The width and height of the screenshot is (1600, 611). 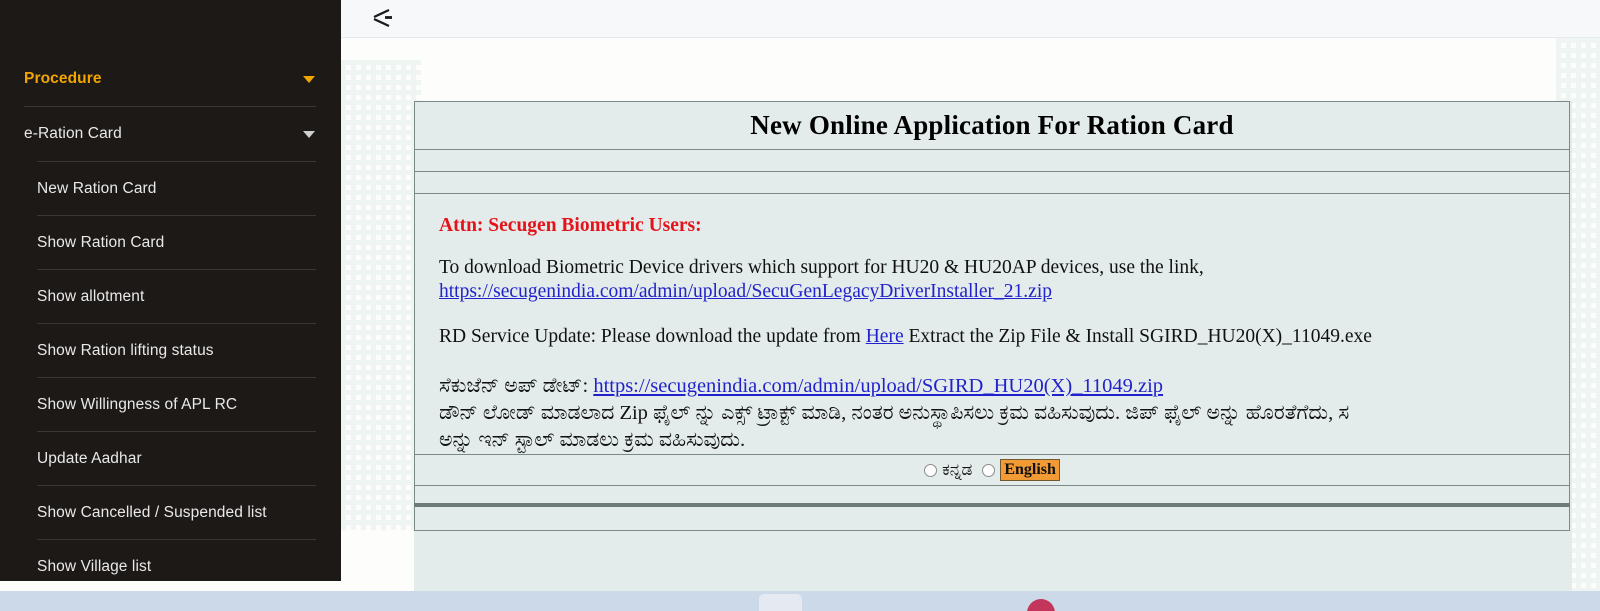 What do you see at coordinates (89, 458) in the screenshot?
I see `sidebar-item-label: Update Aadhar` at bounding box center [89, 458].